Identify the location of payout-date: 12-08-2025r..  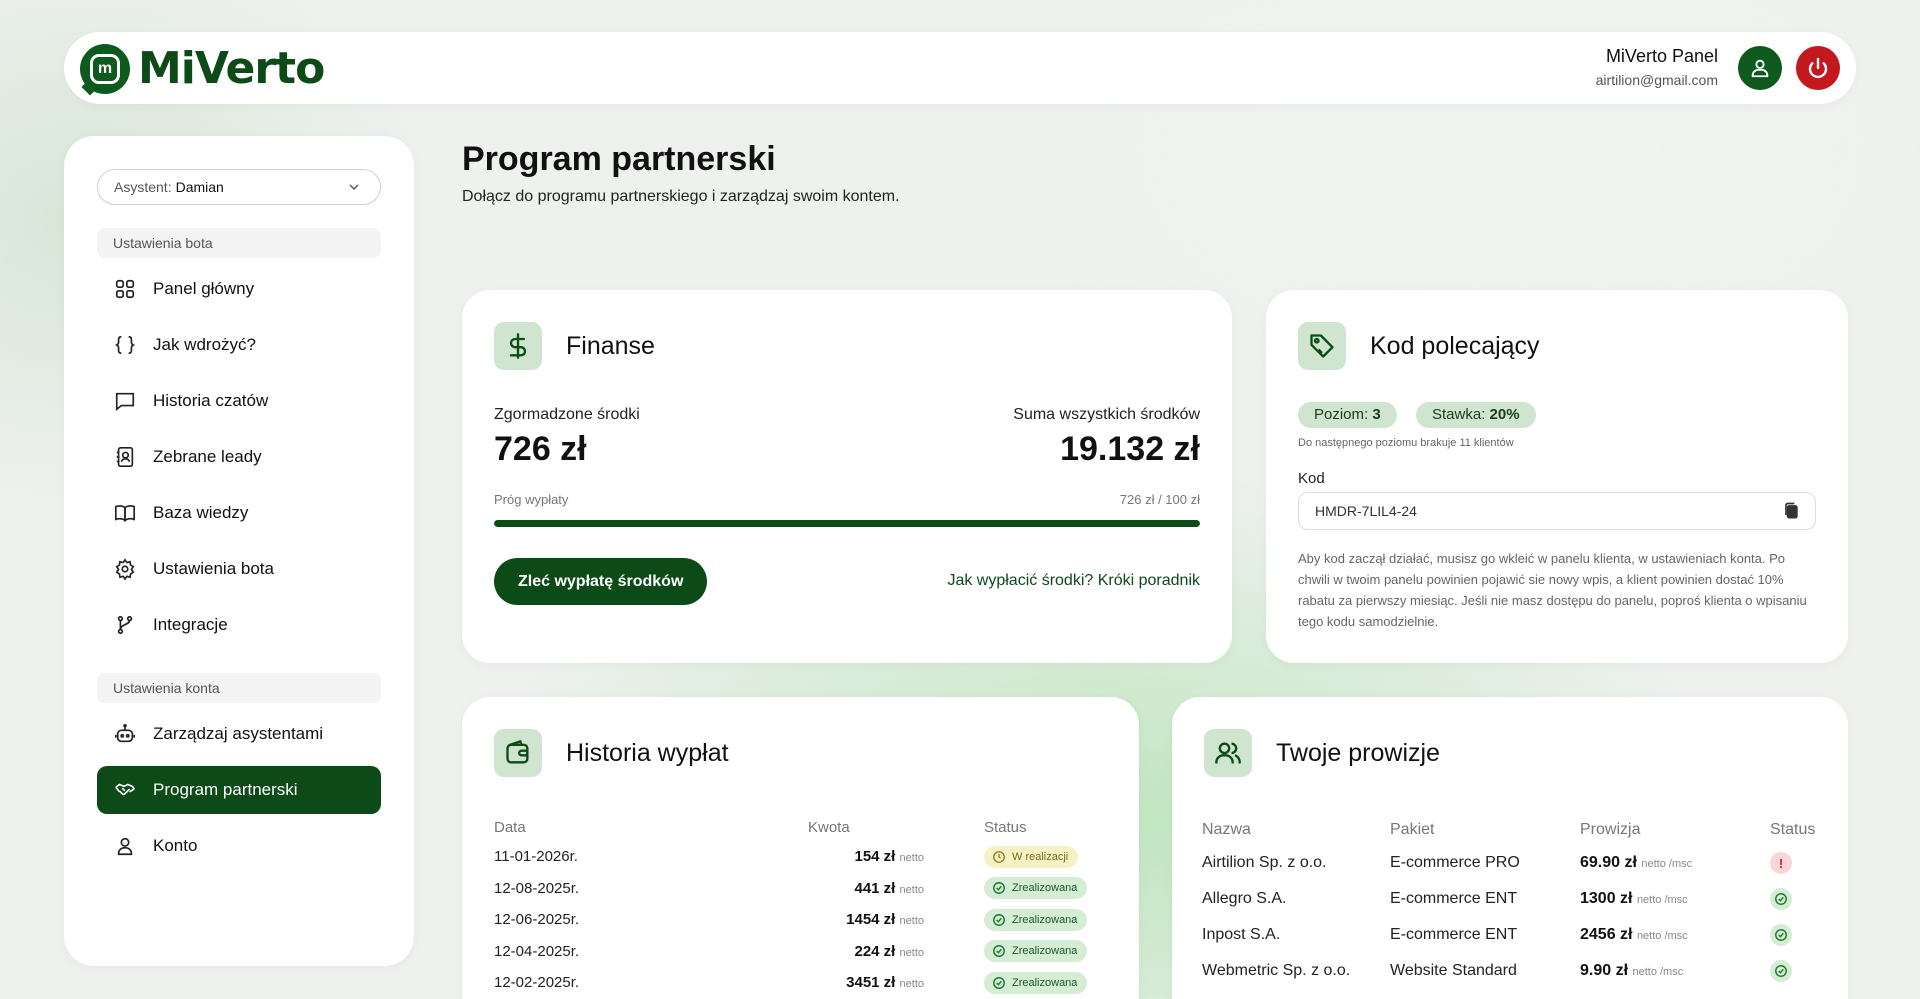
(537, 888).